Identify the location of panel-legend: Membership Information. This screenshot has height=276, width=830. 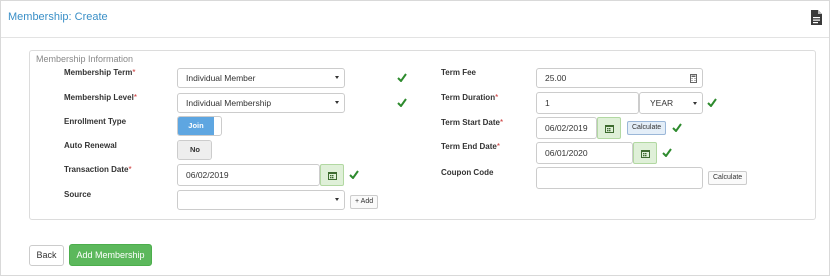
(85, 59).